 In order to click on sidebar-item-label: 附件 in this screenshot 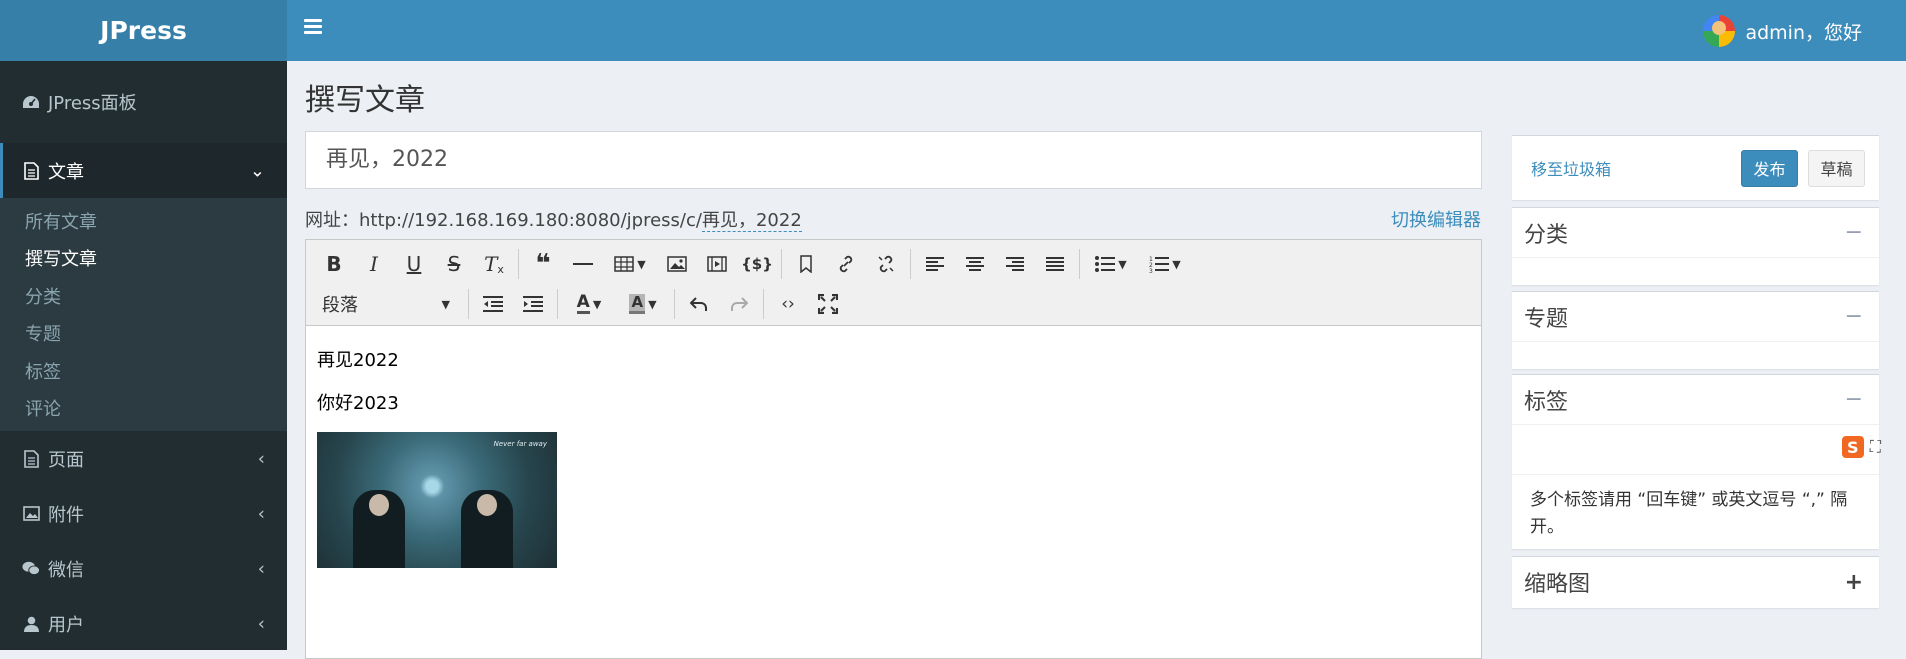, I will do `click(66, 515)`.